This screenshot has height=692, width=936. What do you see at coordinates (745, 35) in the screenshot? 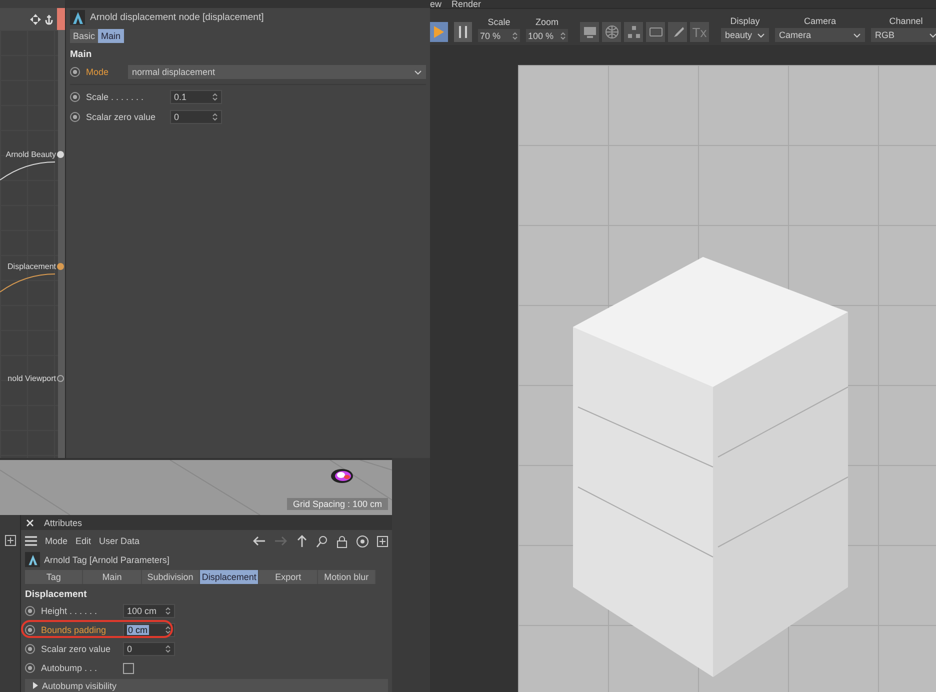
I see `dropdown: beauty` at bounding box center [745, 35].